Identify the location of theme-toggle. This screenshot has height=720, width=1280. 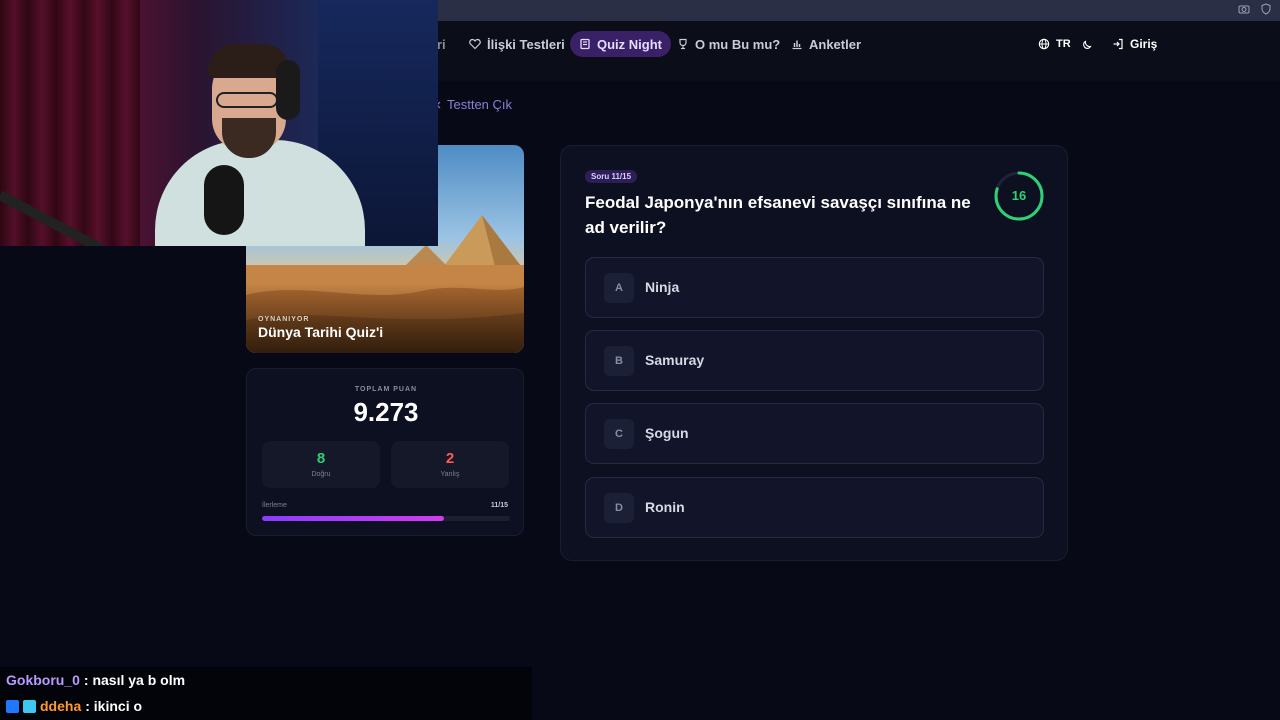
(1088, 44).